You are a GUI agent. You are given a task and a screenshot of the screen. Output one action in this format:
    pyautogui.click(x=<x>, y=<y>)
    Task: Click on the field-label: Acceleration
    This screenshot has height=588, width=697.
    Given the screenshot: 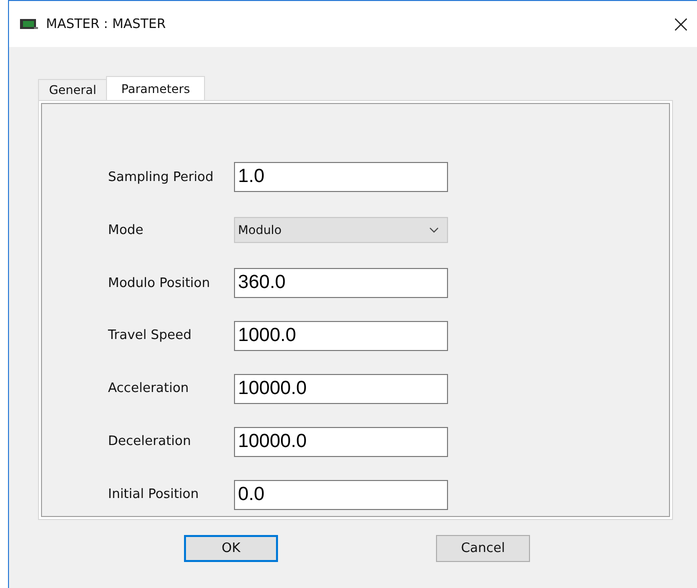 What is the action you would take?
    pyautogui.click(x=149, y=388)
    